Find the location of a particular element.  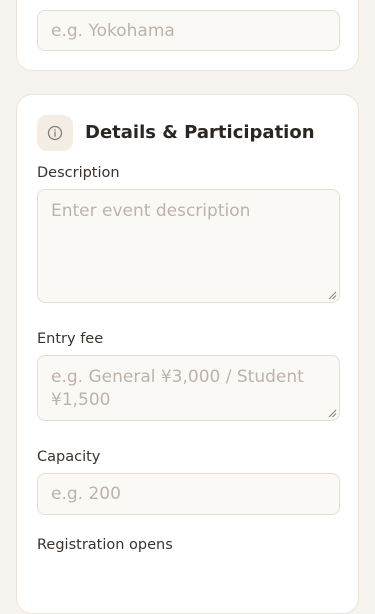

capacity-placeholder: e.g. 200 is located at coordinates (86, 494).